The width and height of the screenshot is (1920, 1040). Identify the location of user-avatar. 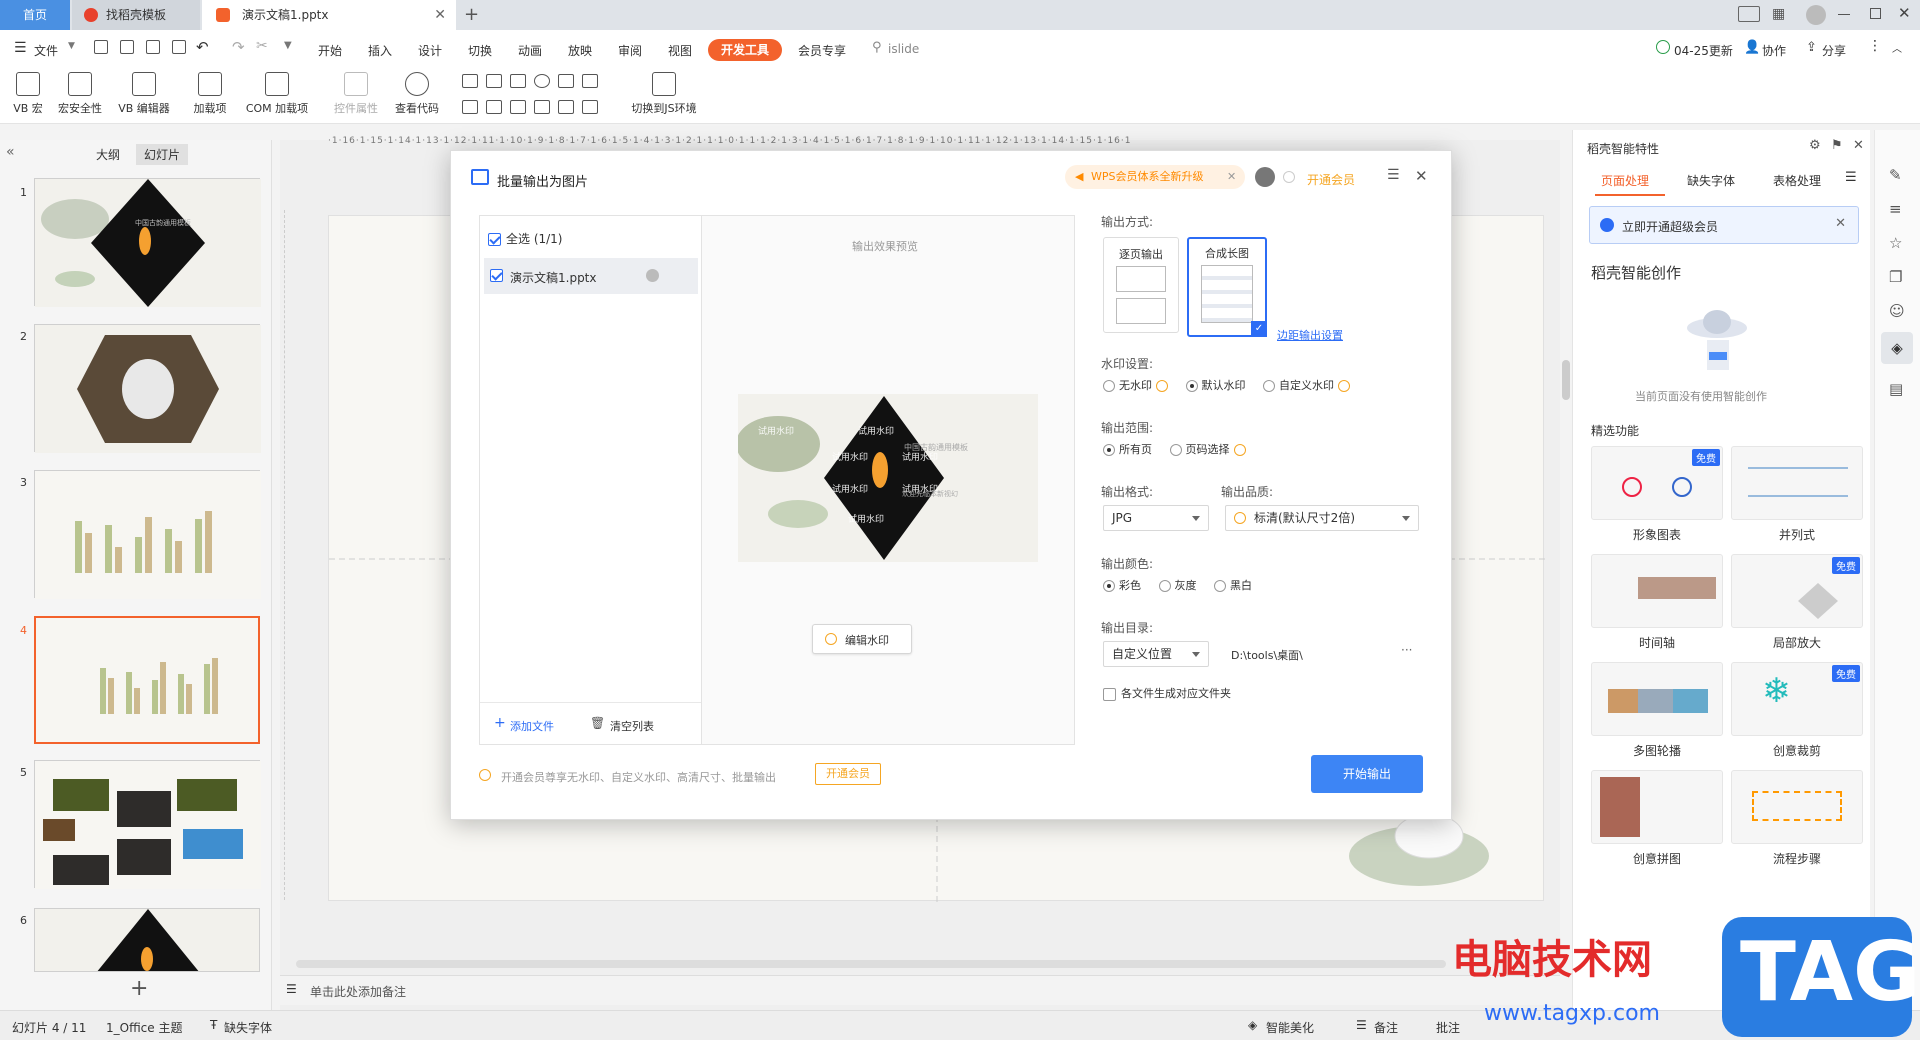
(1265, 177).